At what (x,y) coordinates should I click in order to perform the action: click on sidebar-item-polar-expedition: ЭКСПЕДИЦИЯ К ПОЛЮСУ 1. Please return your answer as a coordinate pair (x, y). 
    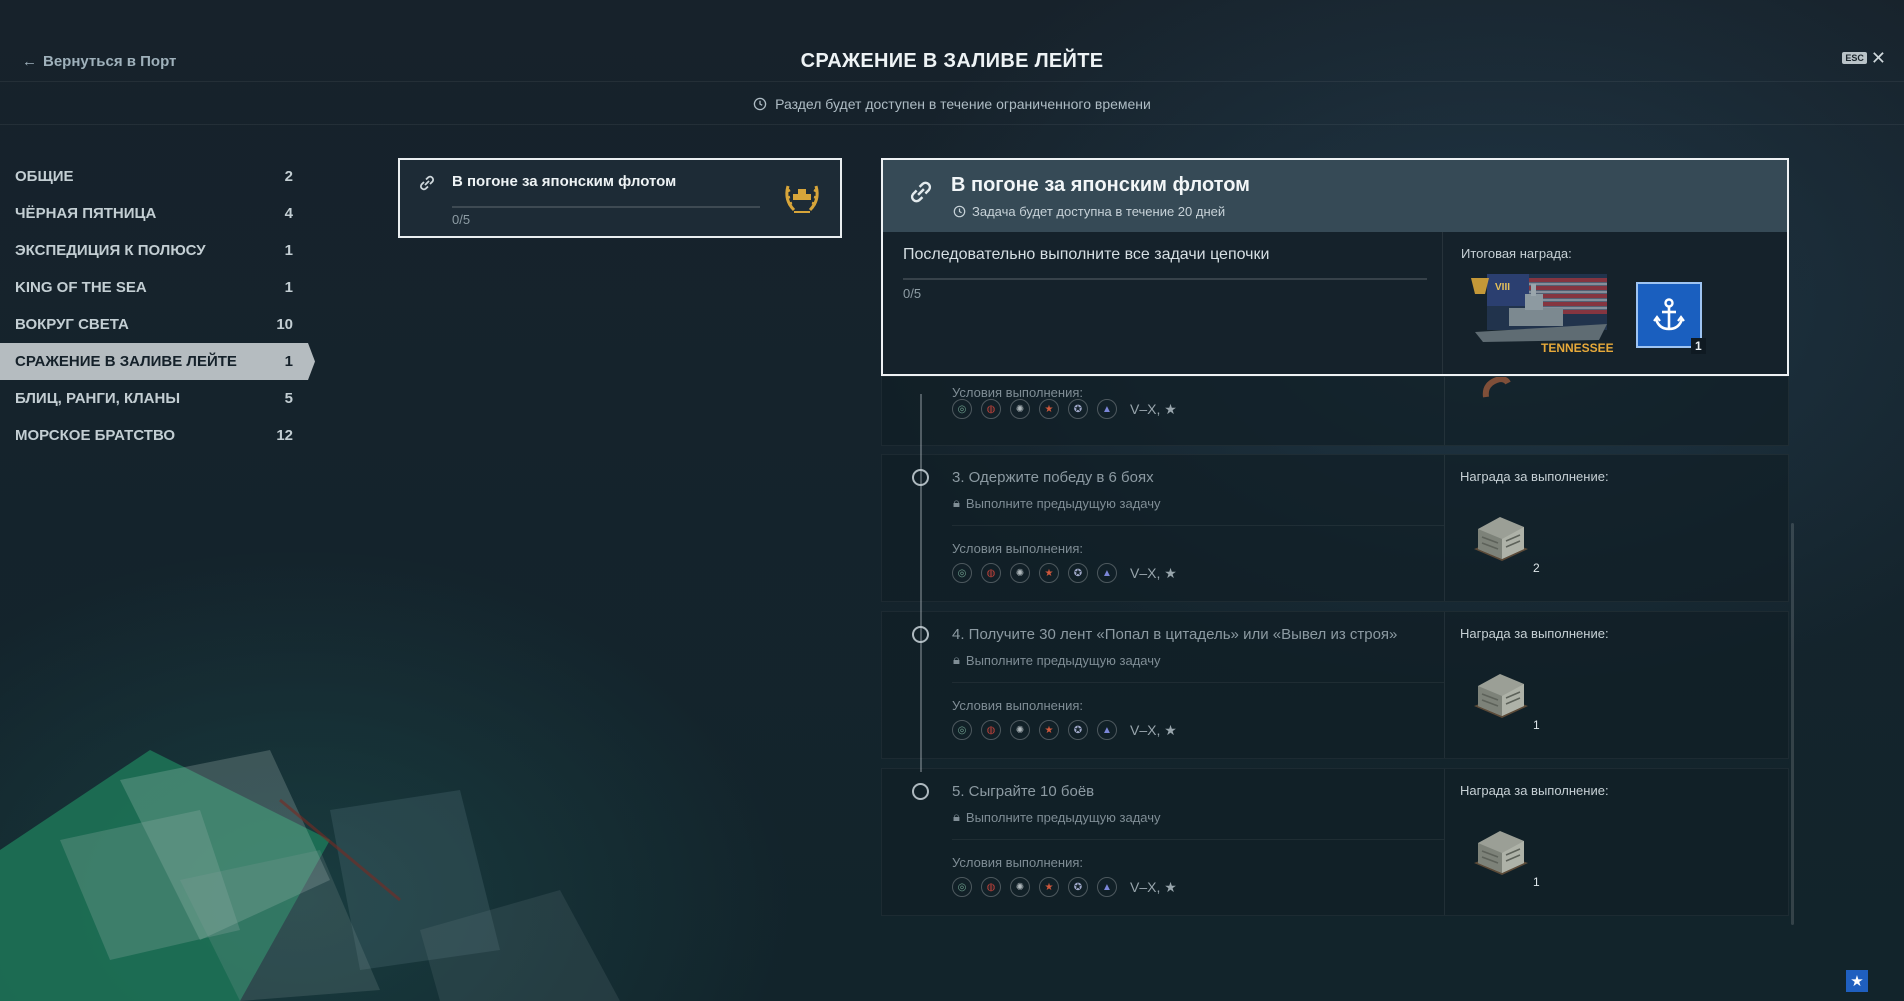
    Looking at the image, I should click on (157, 250).